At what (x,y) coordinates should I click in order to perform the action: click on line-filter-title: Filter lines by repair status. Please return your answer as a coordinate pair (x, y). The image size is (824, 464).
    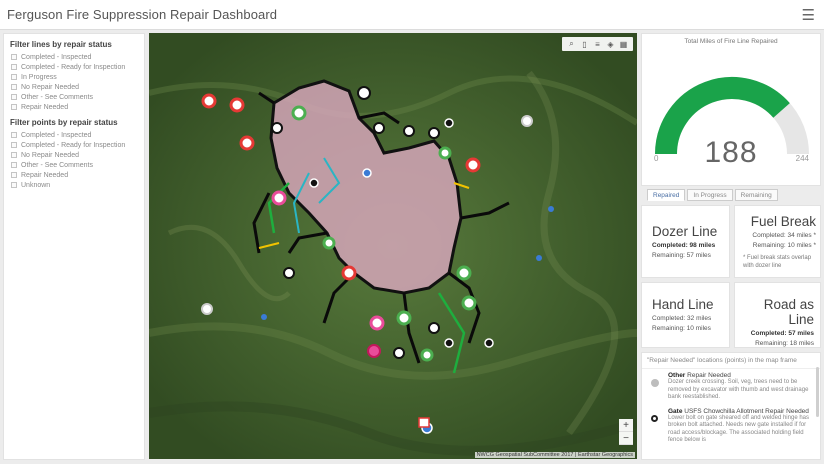
    Looking at the image, I should click on (61, 44).